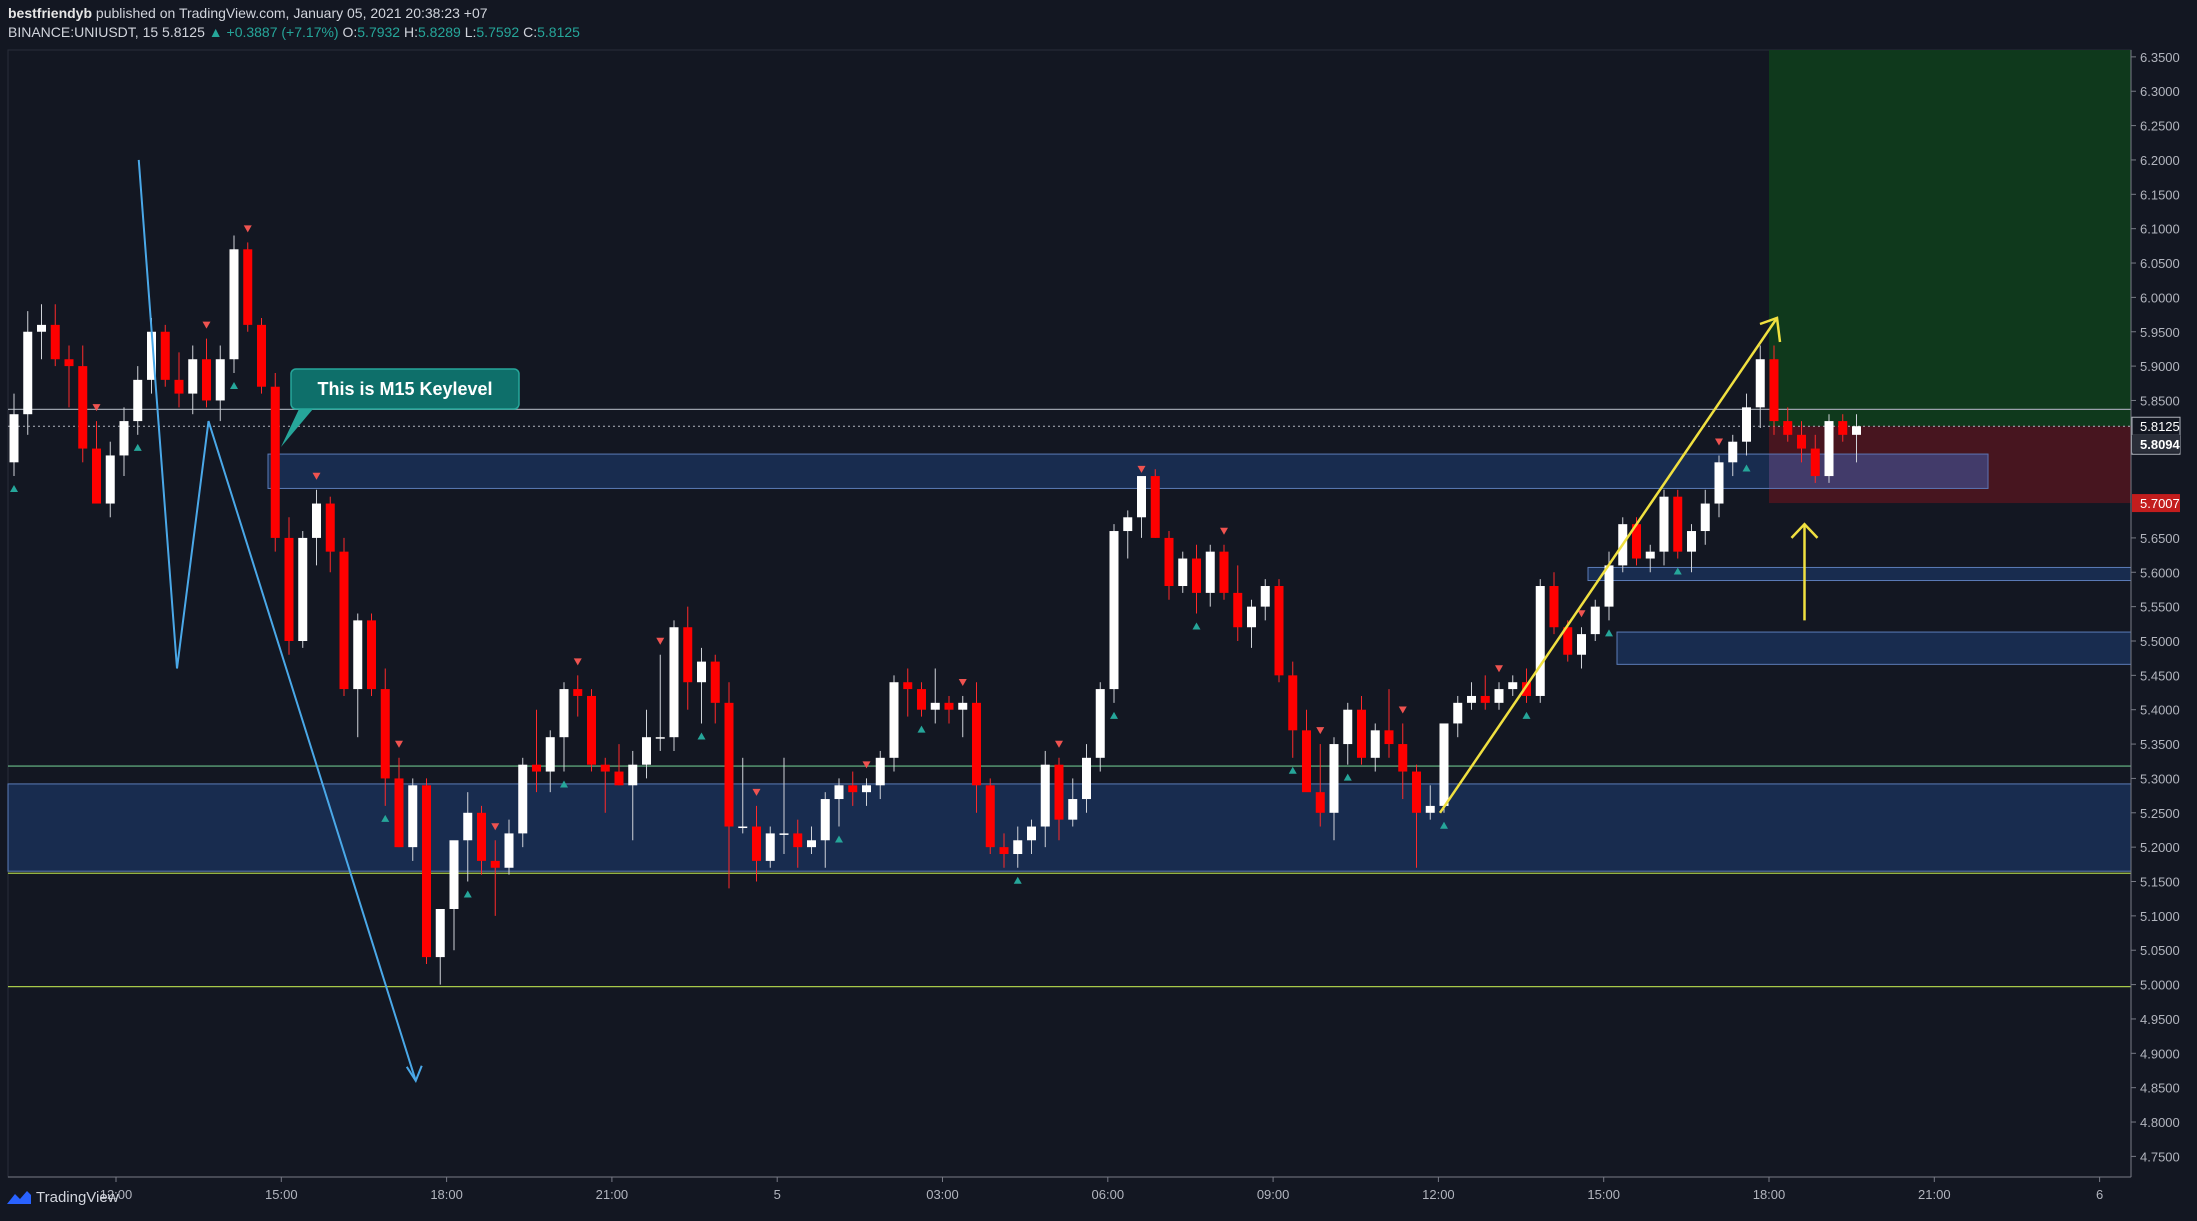 The image size is (2197, 1221). I want to click on price-tick-label: 4.7500, so click(2160, 1156).